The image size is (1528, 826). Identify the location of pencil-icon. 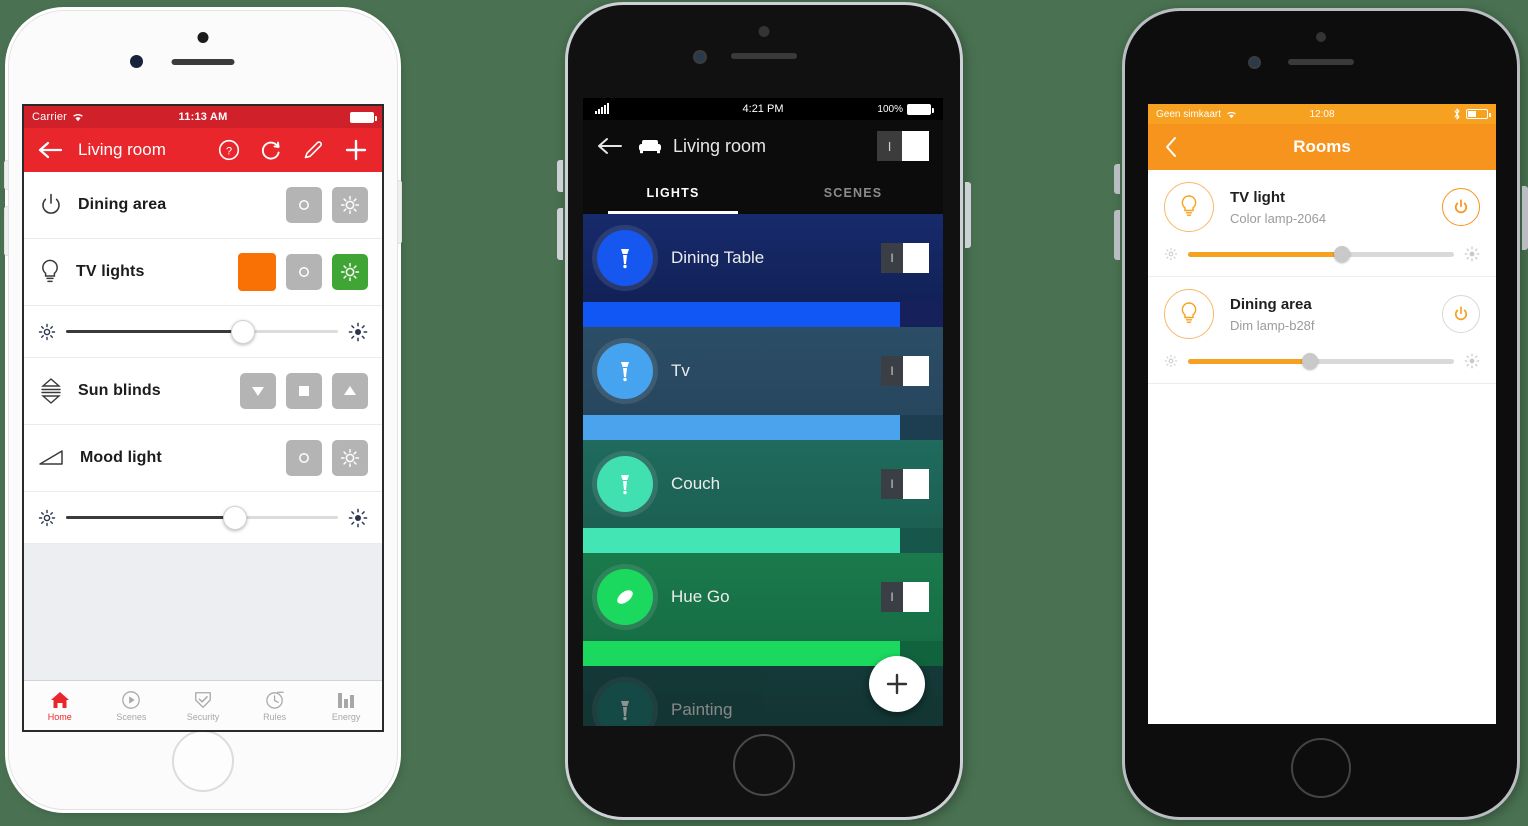
(313, 150).